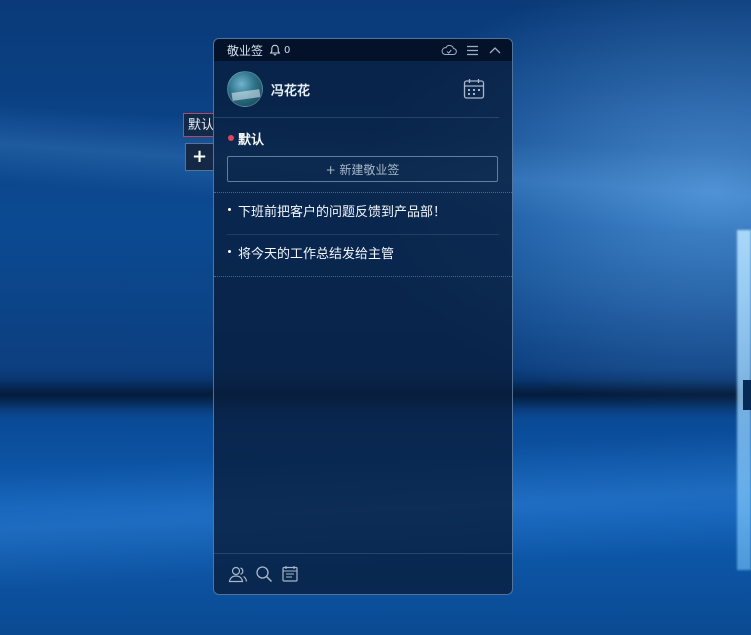  Describe the element at coordinates (474, 89) in the screenshot. I see `calendar-icon` at that location.